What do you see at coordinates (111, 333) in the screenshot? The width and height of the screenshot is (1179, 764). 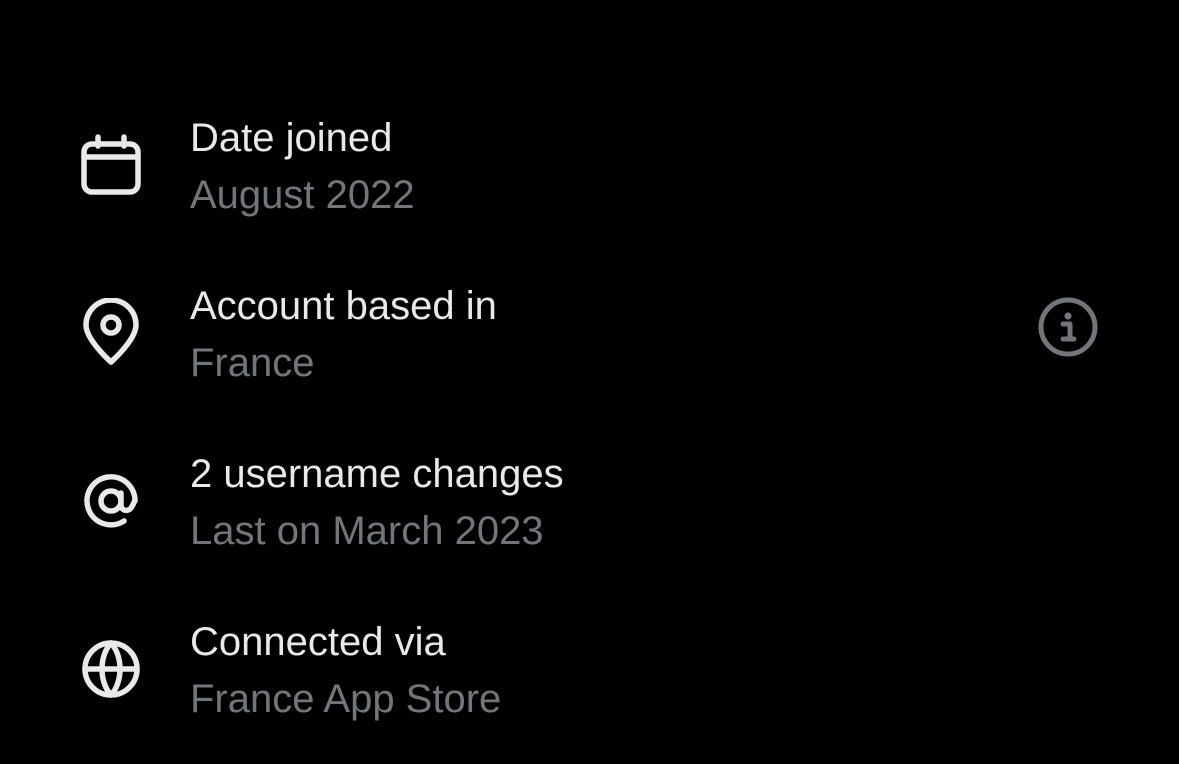 I see `location-pin-icon` at bounding box center [111, 333].